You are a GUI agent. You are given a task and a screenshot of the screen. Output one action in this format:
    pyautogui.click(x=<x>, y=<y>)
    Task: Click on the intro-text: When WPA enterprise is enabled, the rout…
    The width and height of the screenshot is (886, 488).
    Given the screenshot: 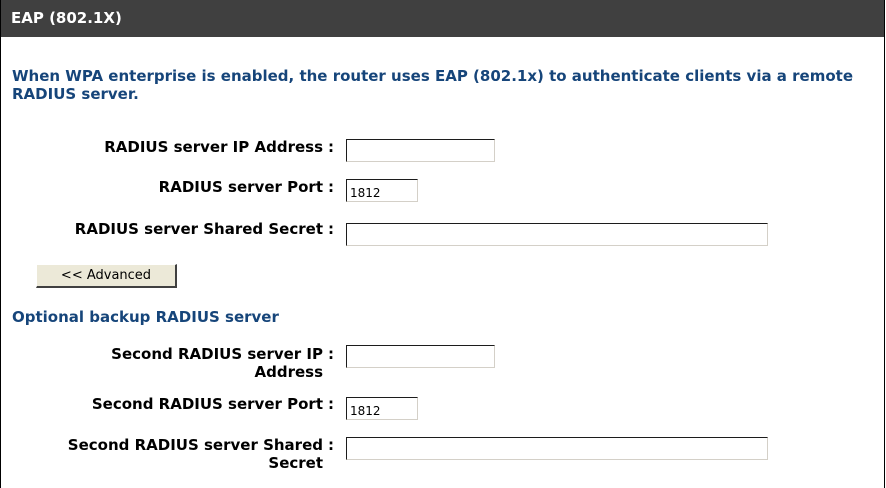 What is the action you would take?
    pyautogui.click(x=433, y=85)
    